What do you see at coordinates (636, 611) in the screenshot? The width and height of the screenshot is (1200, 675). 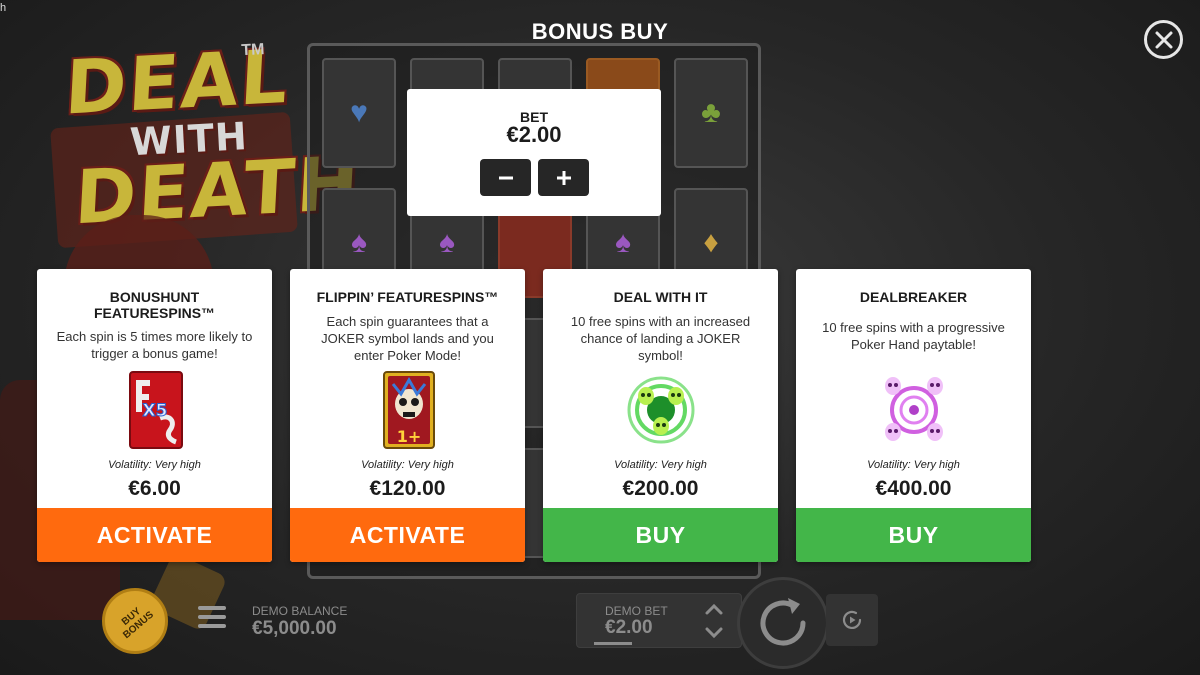 I see `demo-bet-label: DEMO BET` at bounding box center [636, 611].